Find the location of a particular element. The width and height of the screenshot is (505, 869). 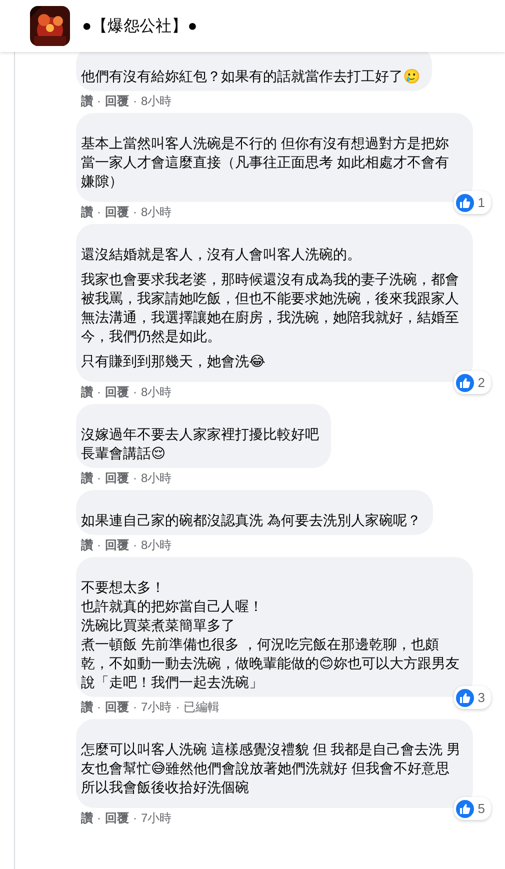

reaction-count: 2 is located at coordinates (472, 382).